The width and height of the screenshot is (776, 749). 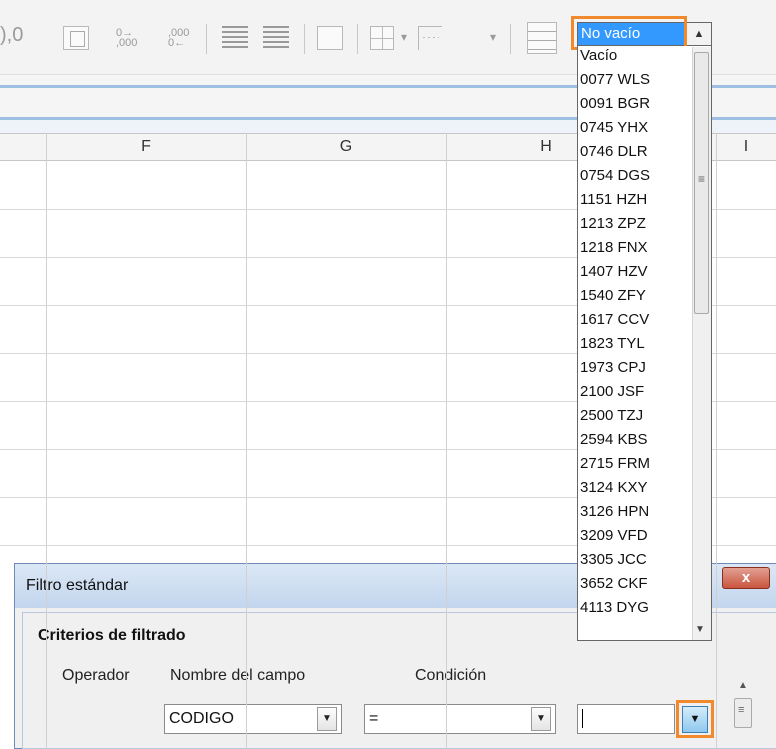 What do you see at coordinates (77, 585) in the screenshot?
I see `dialog-title: Filtro estándar` at bounding box center [77, 585].